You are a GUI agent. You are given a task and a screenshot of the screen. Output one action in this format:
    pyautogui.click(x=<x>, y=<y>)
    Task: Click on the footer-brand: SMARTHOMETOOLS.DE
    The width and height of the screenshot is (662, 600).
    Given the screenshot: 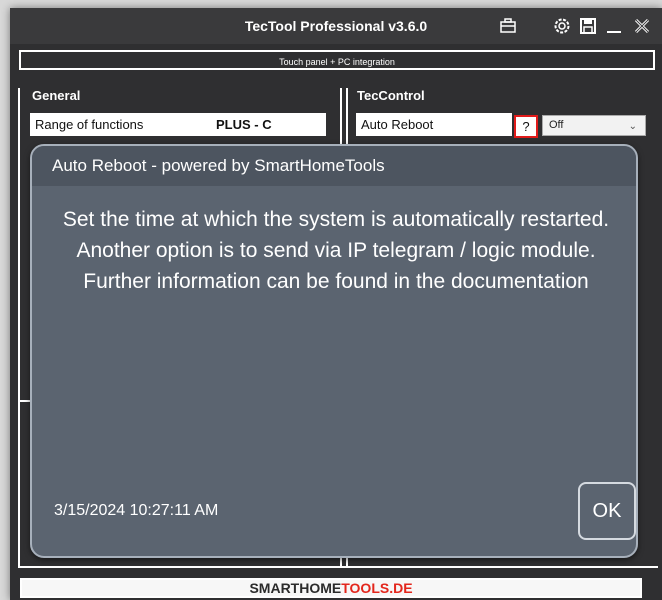 What is the action you would take?
    pyautogui.click(x=331, y=588)
    